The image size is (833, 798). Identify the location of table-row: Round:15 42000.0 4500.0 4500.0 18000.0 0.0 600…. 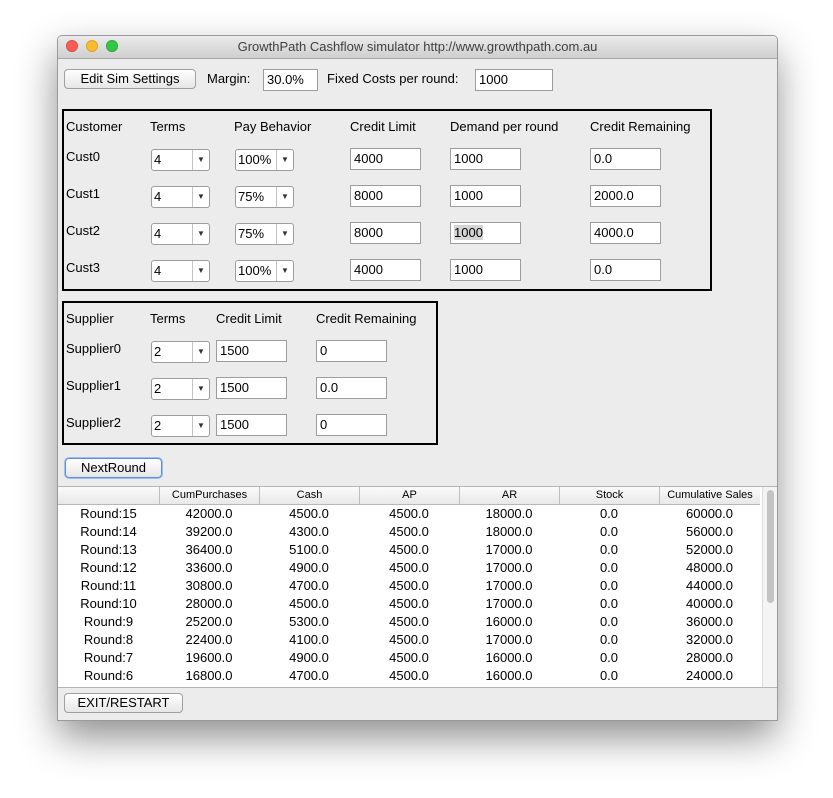
(409, 514).